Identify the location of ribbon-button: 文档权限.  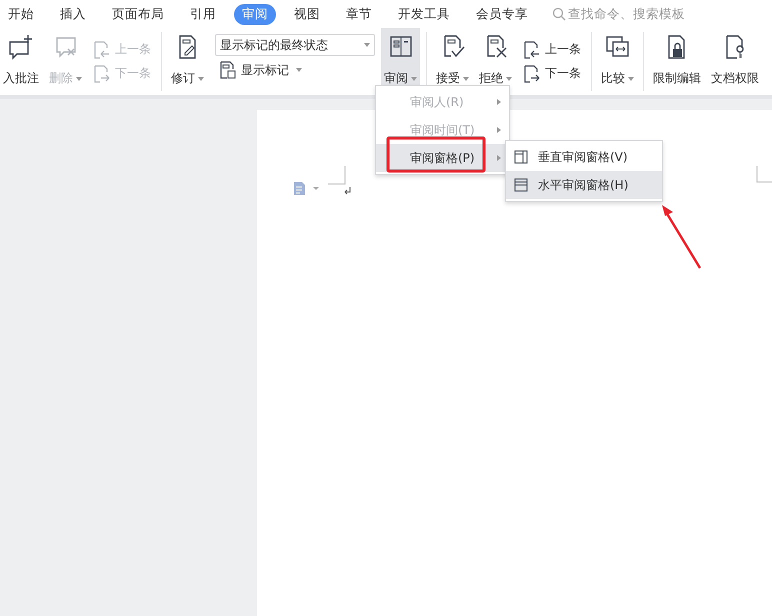
(735, 61).